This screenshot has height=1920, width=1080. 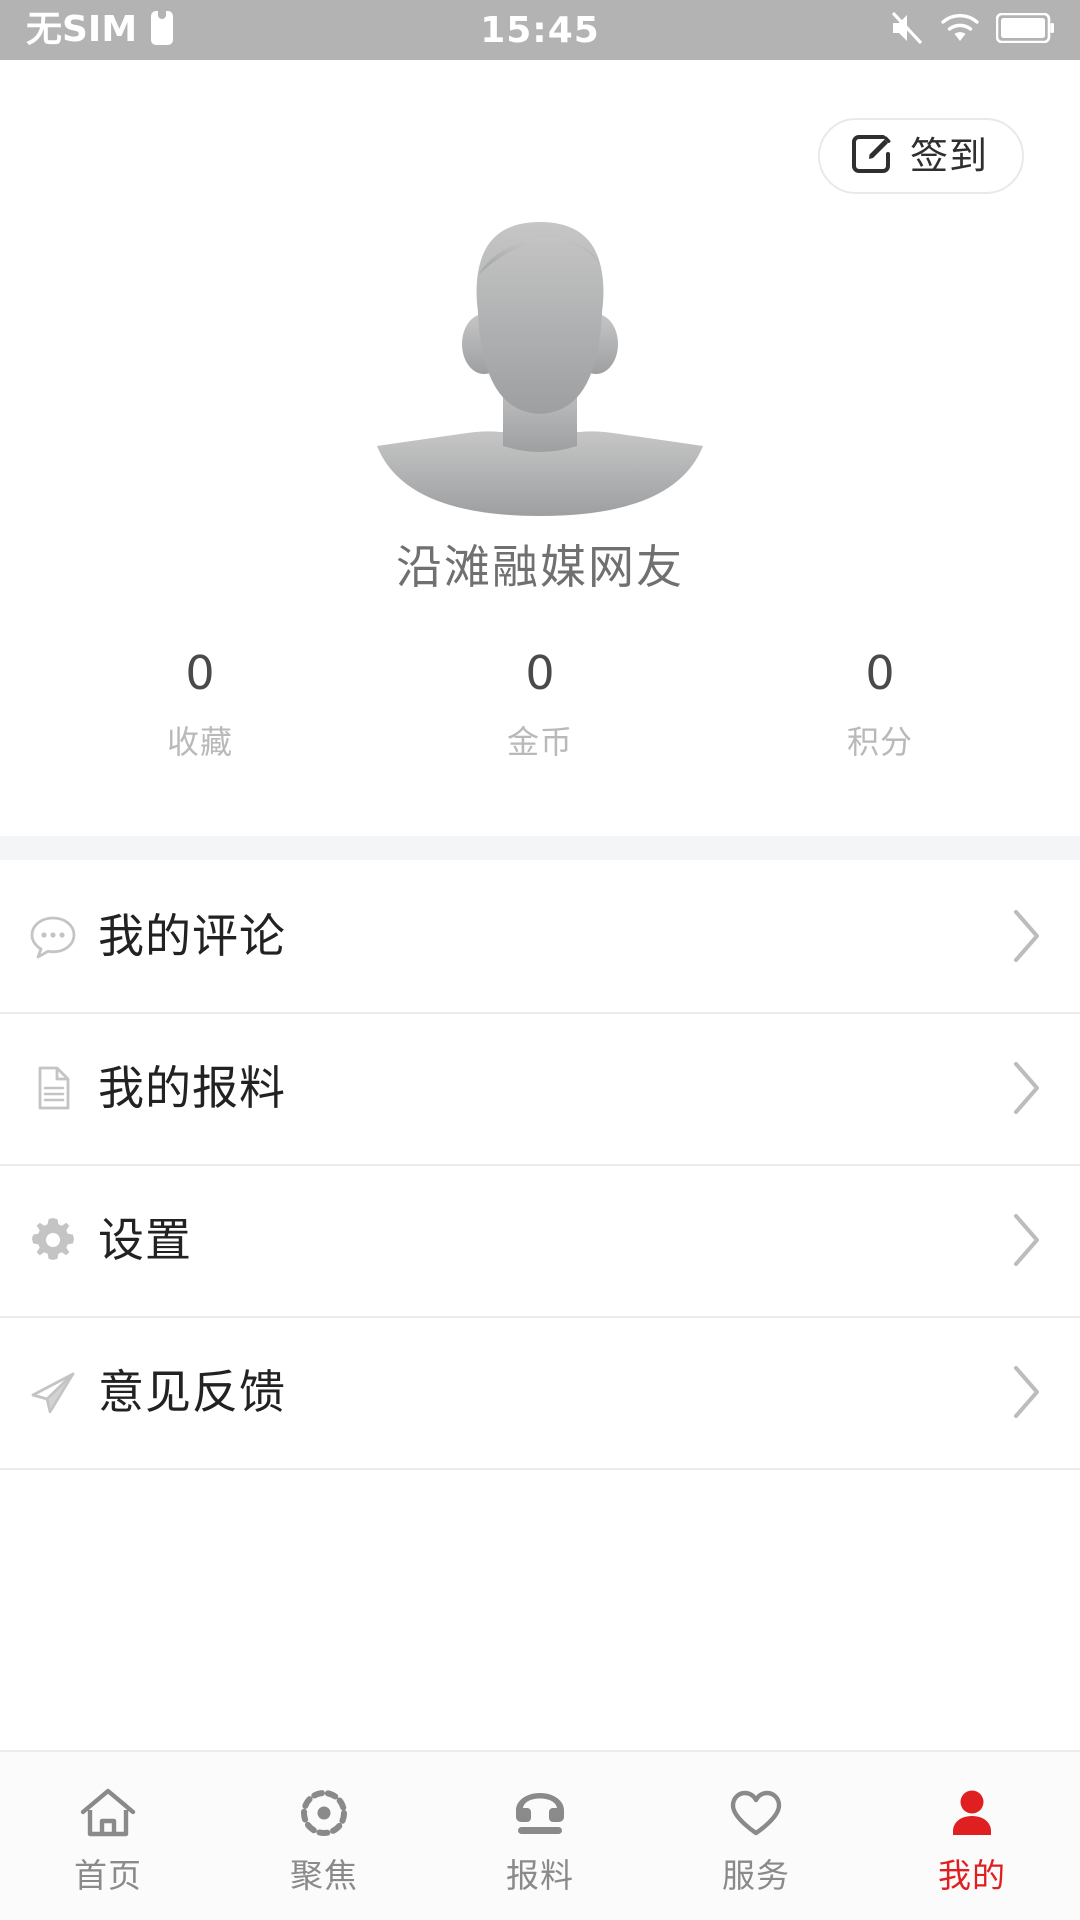 I want to click on wifi-icon, so click(x=960, y=30).